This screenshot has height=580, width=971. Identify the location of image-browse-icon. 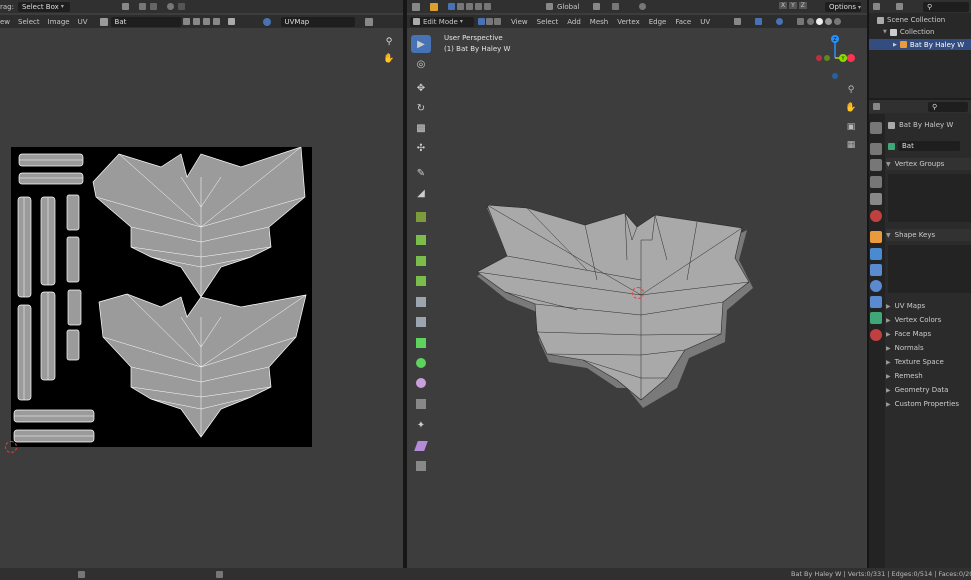
(103, 21).